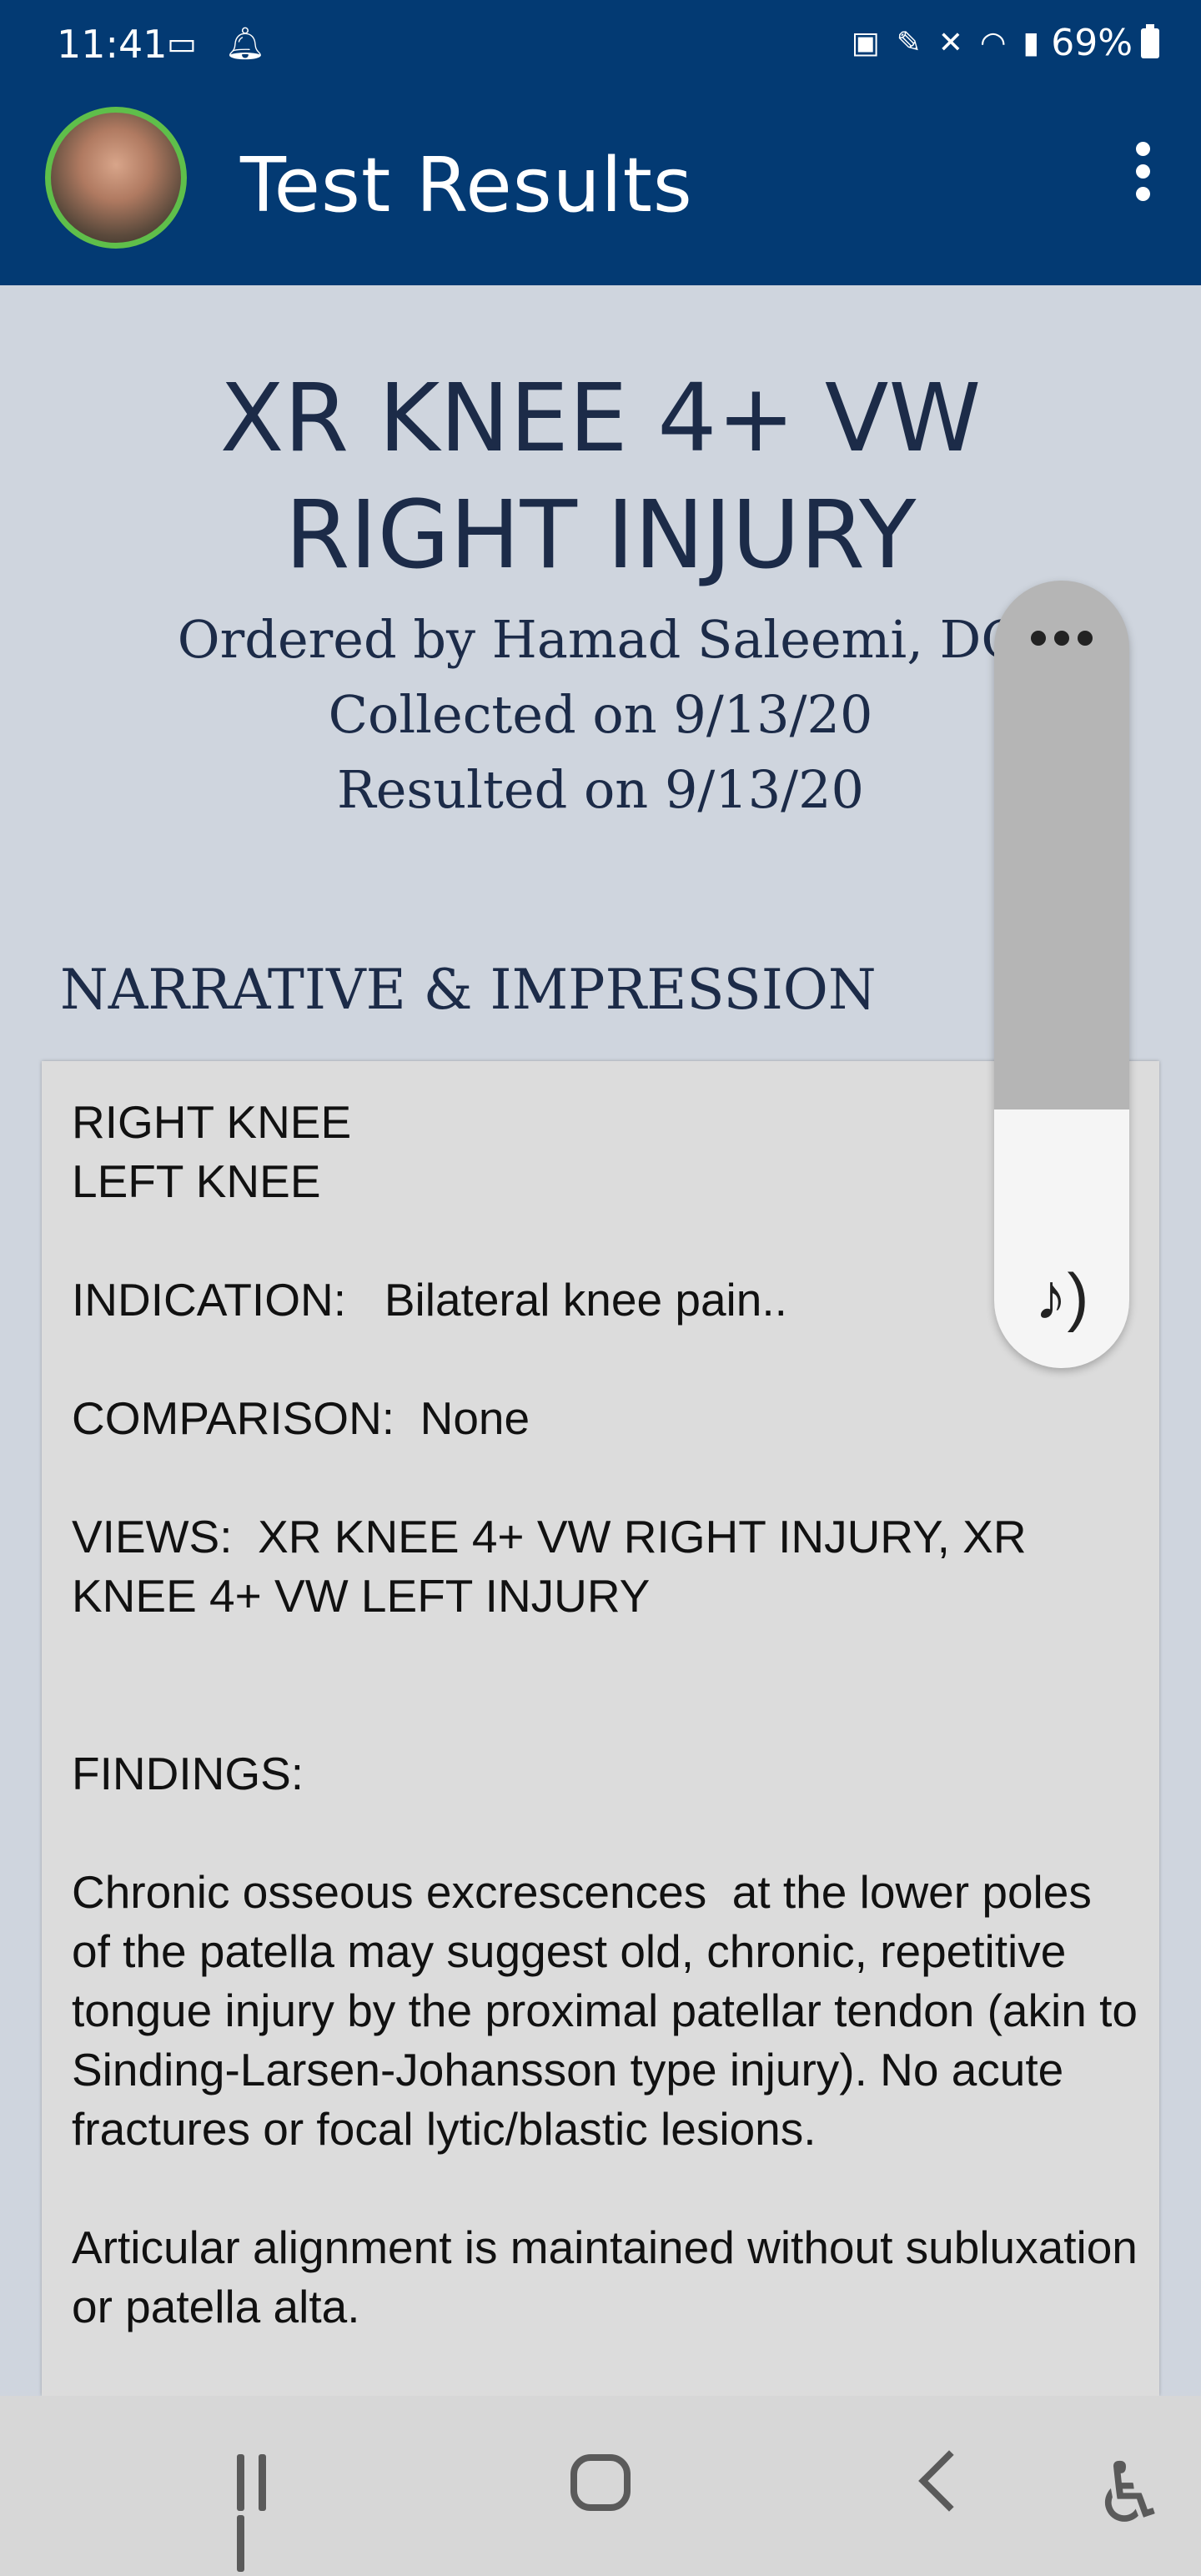 Image resolution: width=1201 pixels, height=2576 pixels. What do you see at coordinates (1092, 43) in the screenshot?
I see `battery-percent: 69%` at bounding box center [1092, 43].